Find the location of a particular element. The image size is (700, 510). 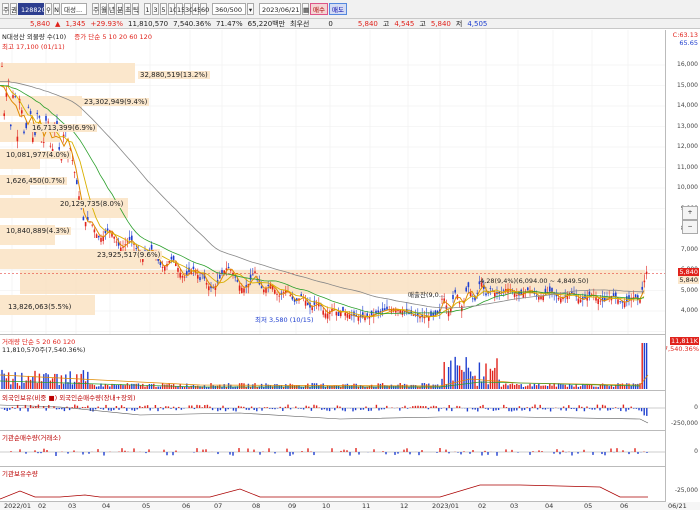

count-dropdown-icon: ▾ is located at coordinates (250, 9).